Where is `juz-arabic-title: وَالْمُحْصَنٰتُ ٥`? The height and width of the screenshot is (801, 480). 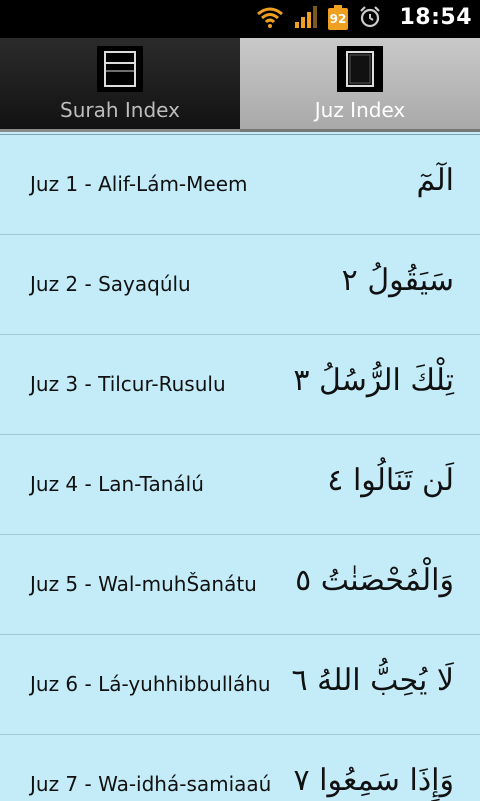 juz-arabic-title: وَالْمُحْصَنٰتُ ٥ is located at coordinates (374, 580).